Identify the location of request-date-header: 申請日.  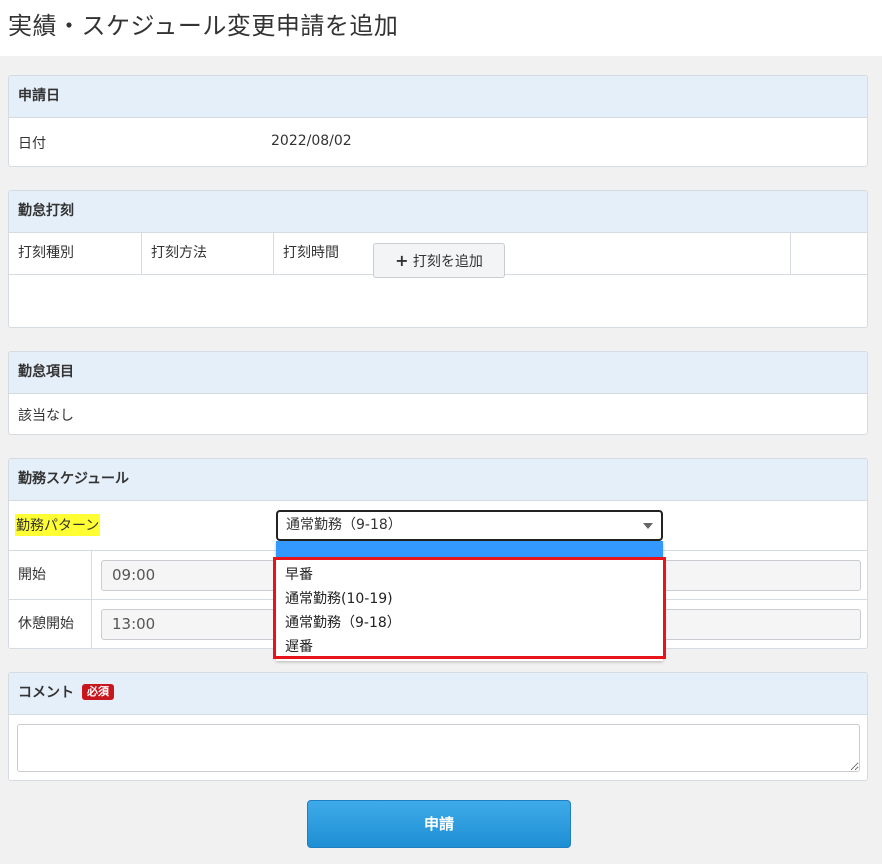
(438, 97).